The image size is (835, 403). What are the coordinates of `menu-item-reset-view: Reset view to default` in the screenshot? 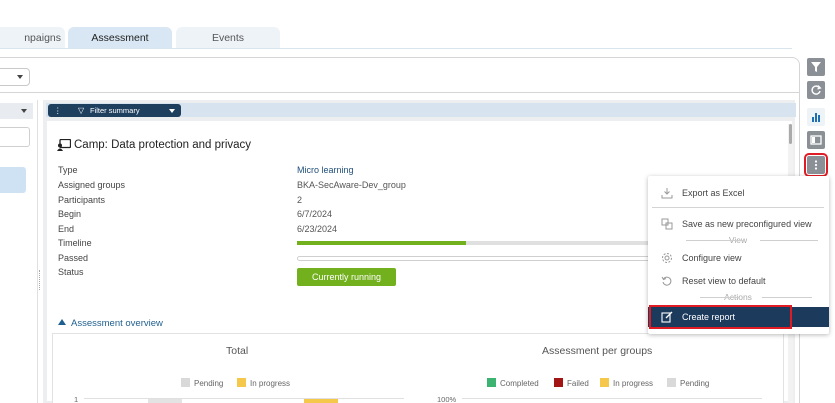 It's located at (738, 281).